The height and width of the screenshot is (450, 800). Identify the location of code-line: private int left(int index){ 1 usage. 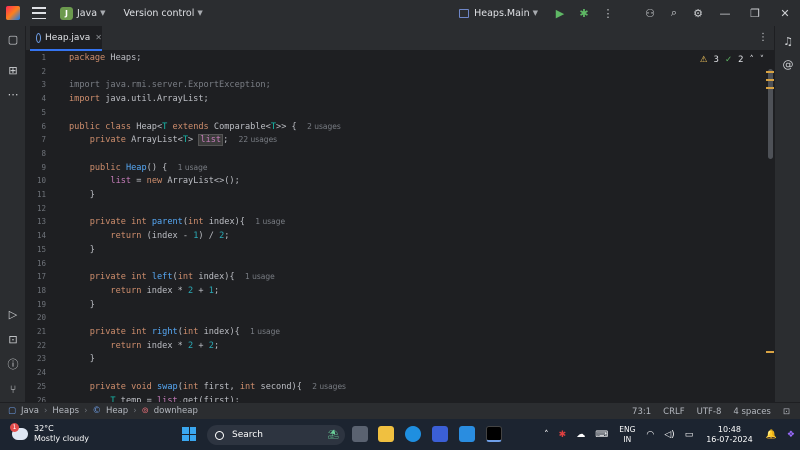
(172, 277).